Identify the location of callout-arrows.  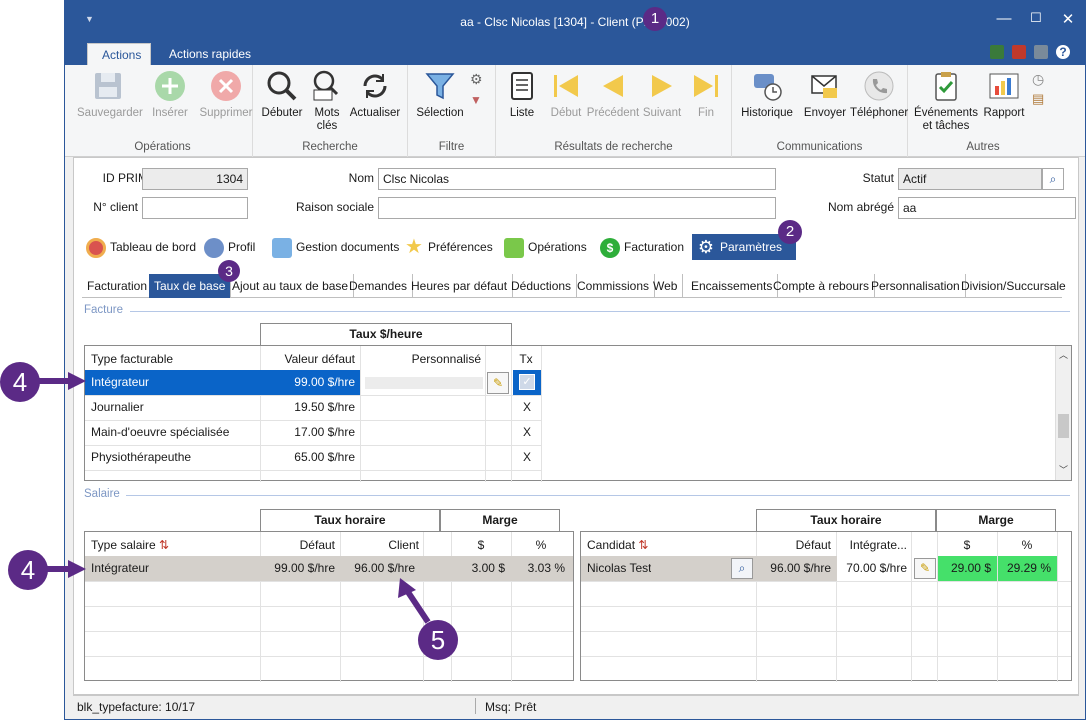
(233, 498).